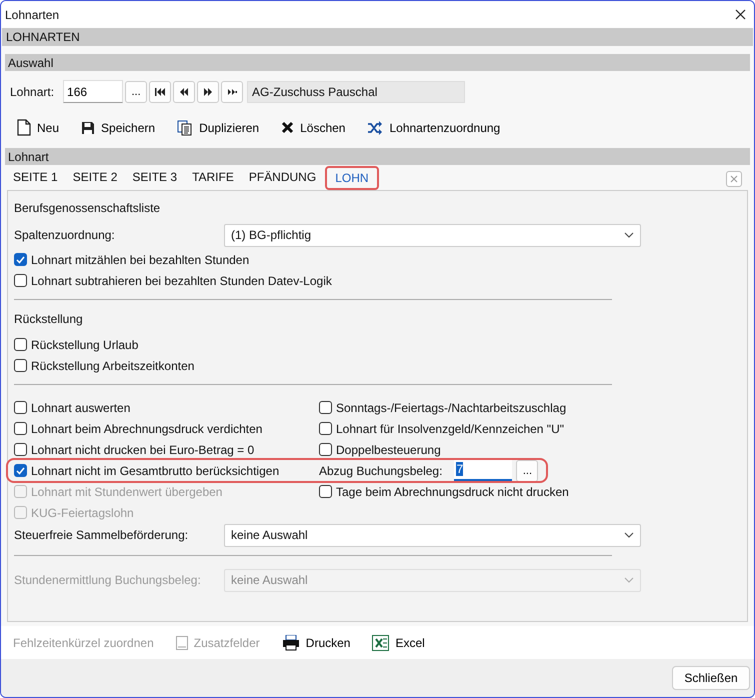  I want to click on duplicate-icon, so click(185, 128).